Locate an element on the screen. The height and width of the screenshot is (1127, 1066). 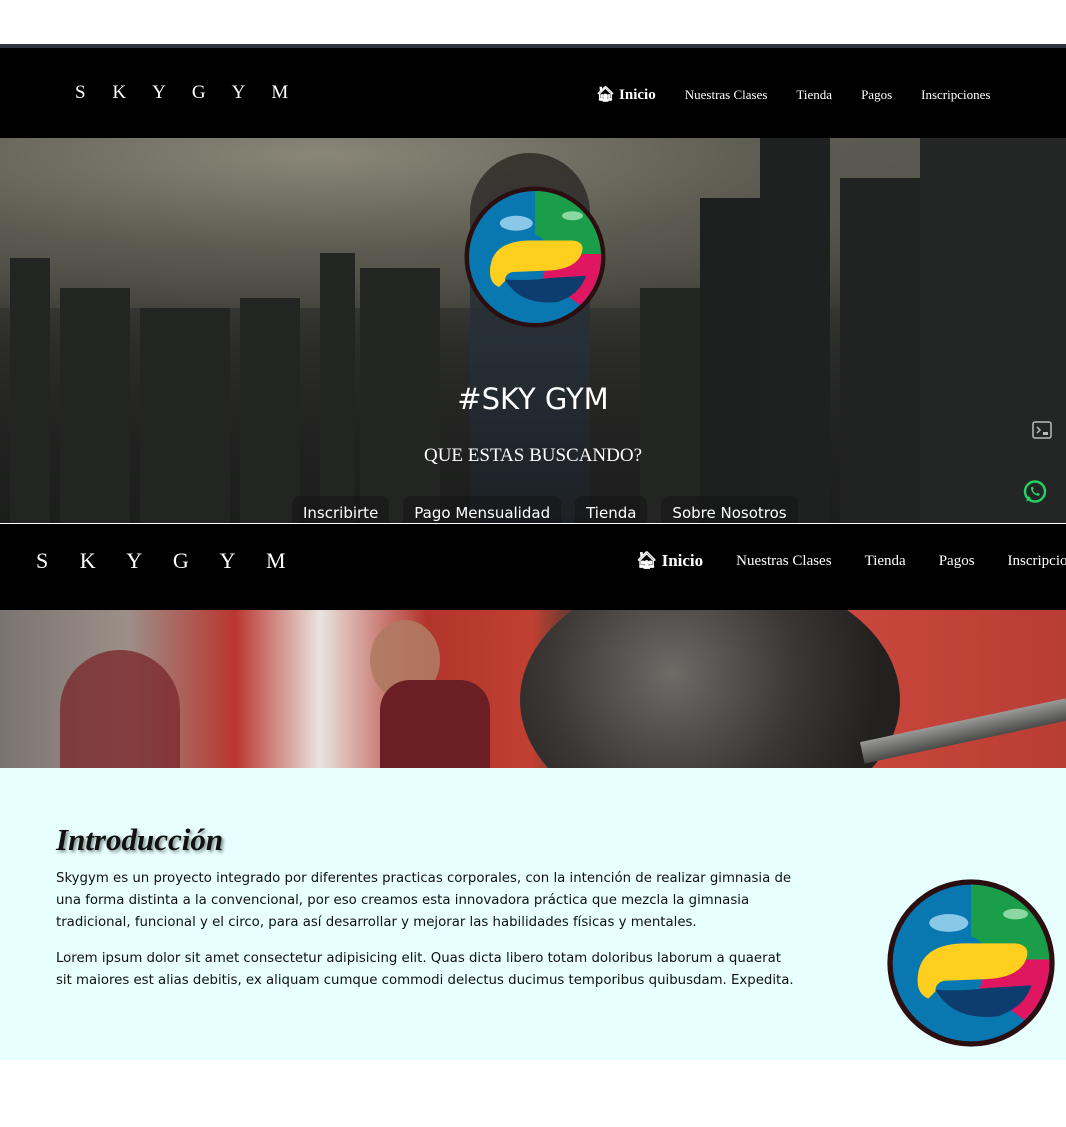
nav-item-inscripciones: Inscripciones is located at coordinates (955, 95).